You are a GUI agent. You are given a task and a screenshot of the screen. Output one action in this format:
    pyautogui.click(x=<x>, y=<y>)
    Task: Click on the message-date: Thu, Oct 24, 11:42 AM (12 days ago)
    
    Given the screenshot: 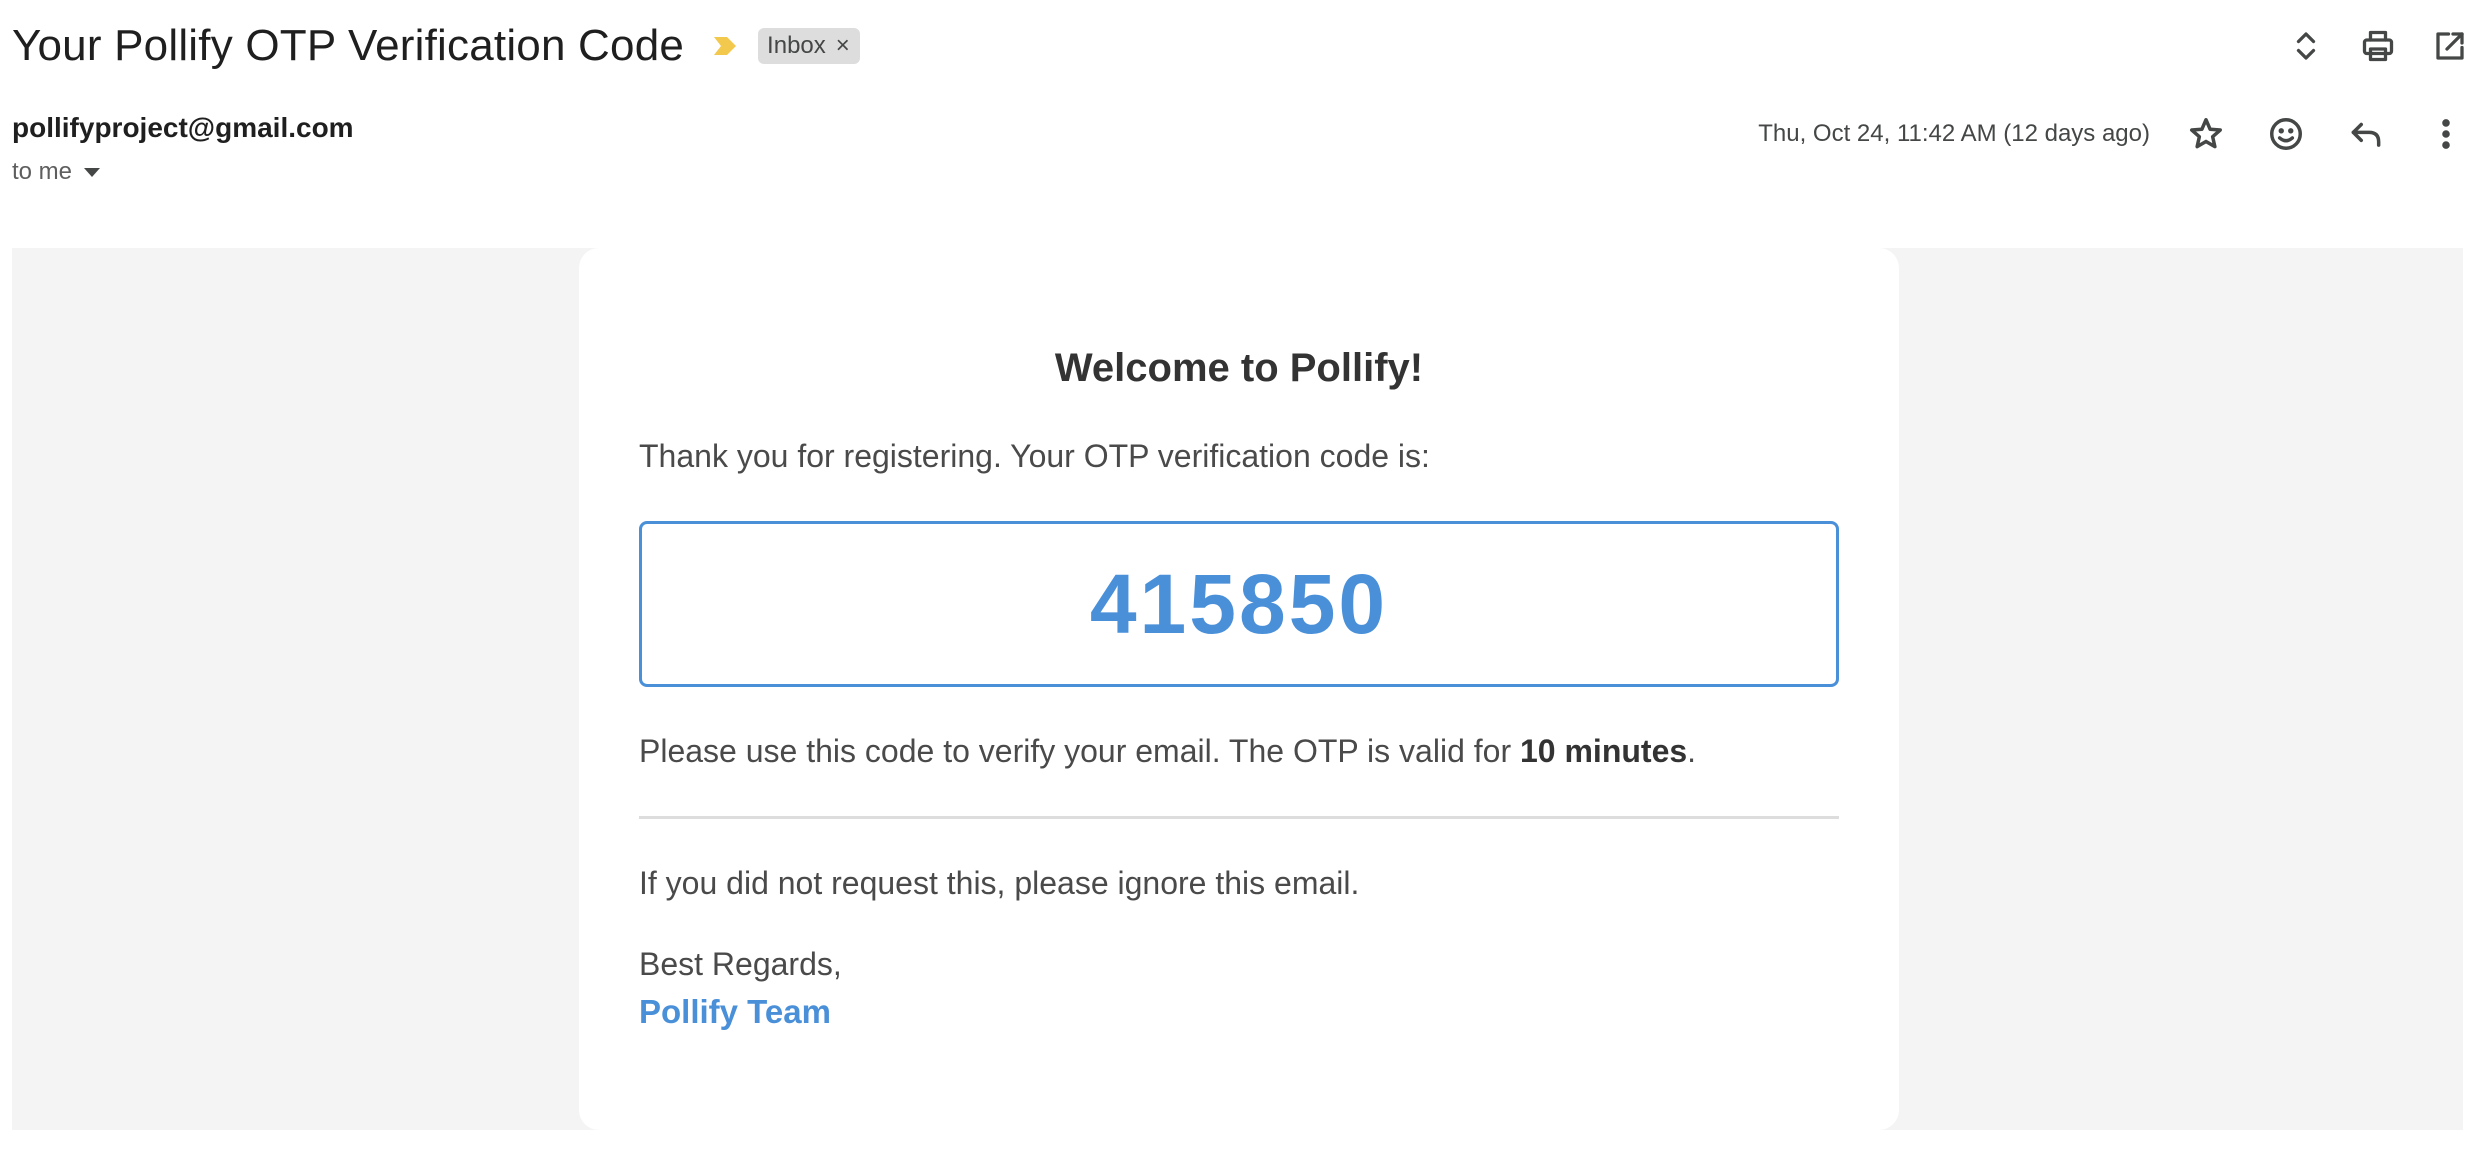 What is the action you would take?
    pyautogui.click(x=1954, y=133)
    